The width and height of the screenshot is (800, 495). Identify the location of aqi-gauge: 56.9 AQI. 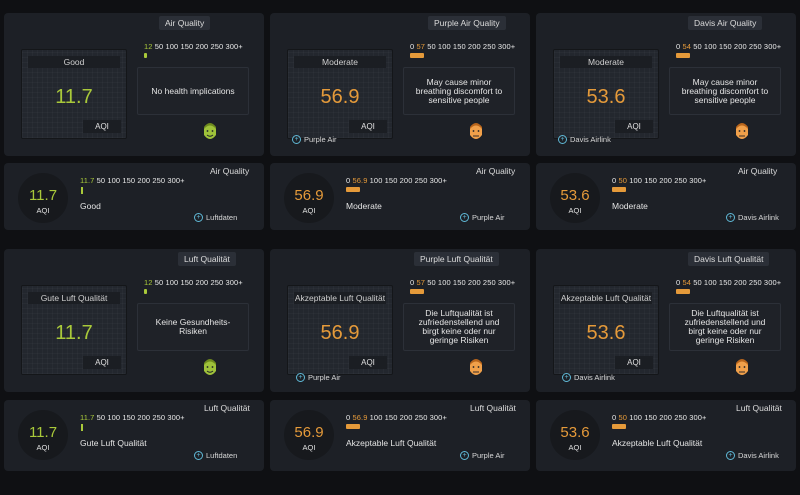
(309, 198).